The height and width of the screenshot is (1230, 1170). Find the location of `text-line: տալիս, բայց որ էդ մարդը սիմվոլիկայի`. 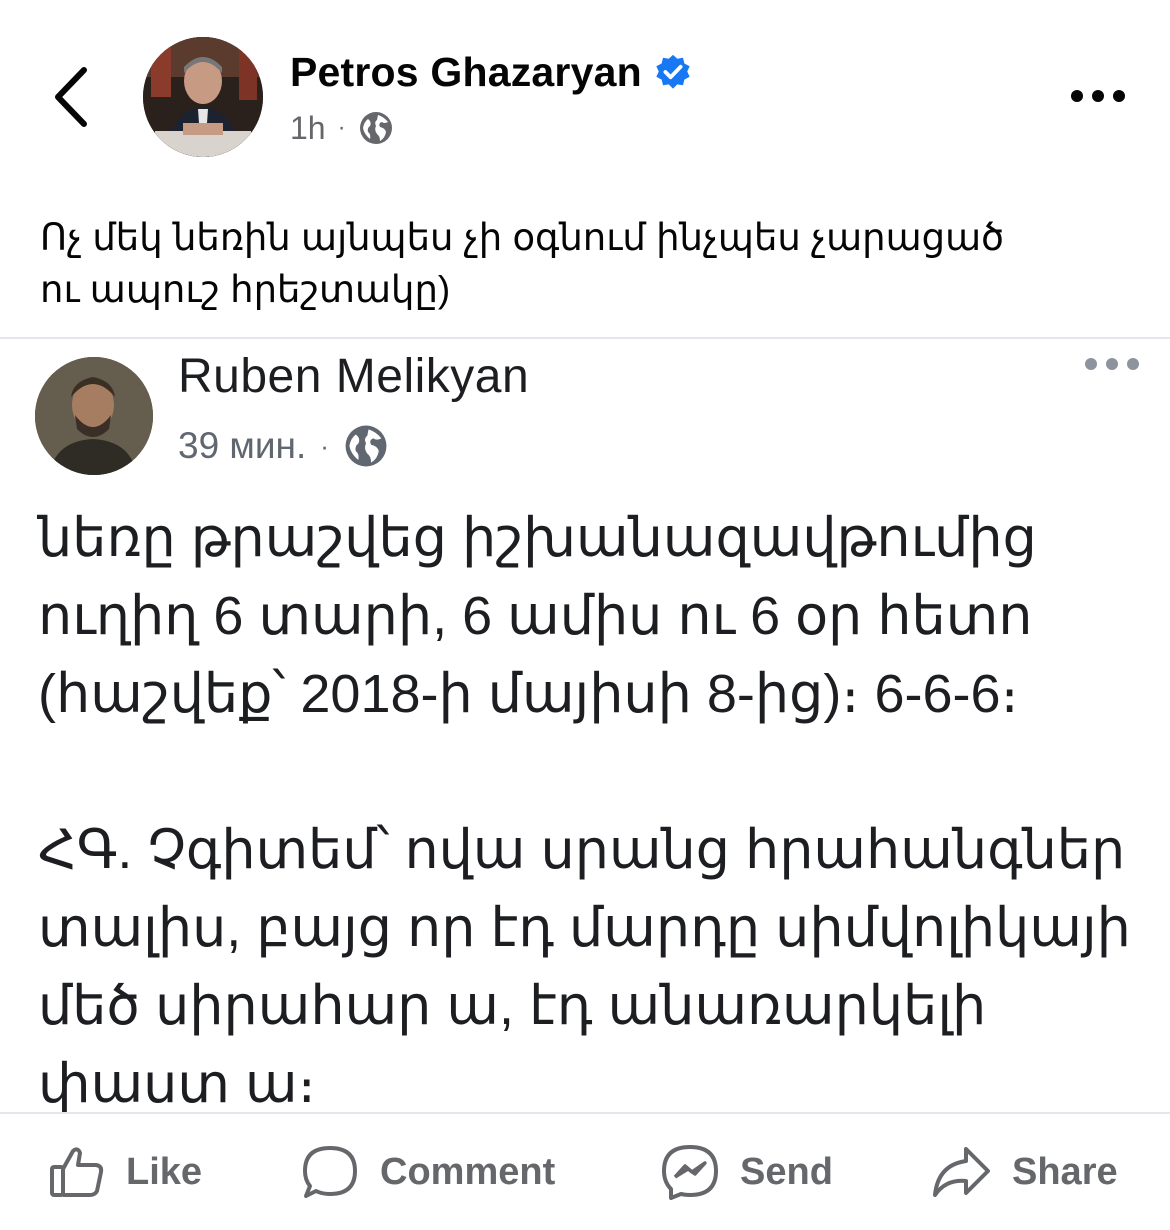

text-line: տալիս, բայց որ էդ մարդը սիմվոլիկայի is located at coordinates (584, 928).